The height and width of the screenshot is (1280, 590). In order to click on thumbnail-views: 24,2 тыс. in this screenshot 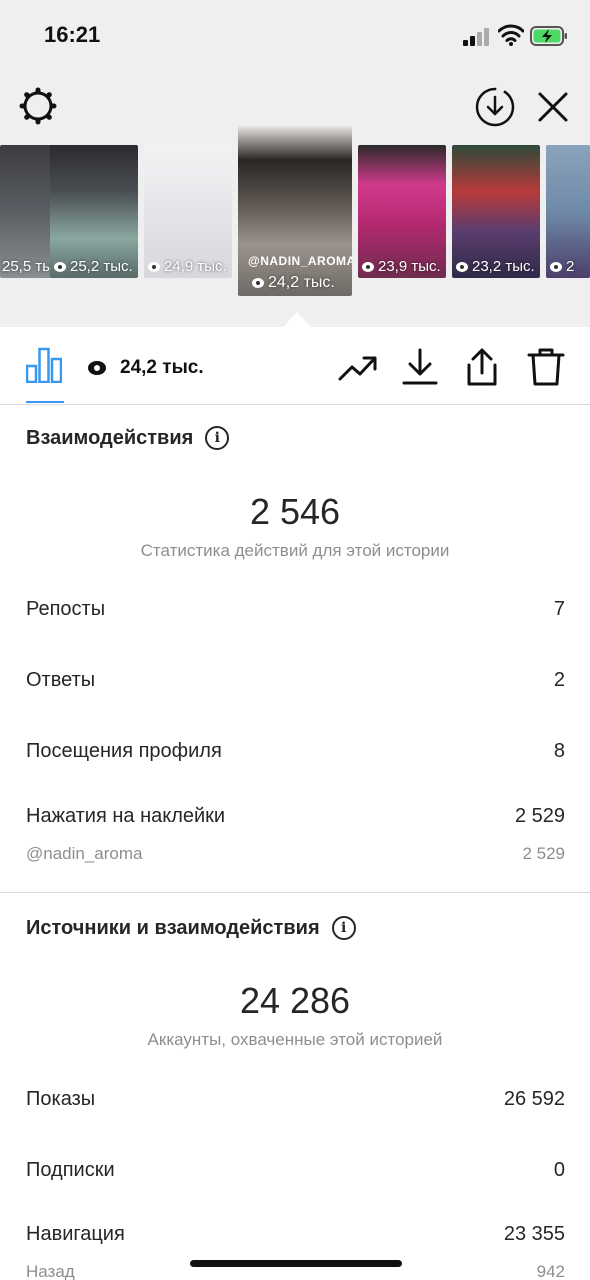, I will do `click(293, 283)`.